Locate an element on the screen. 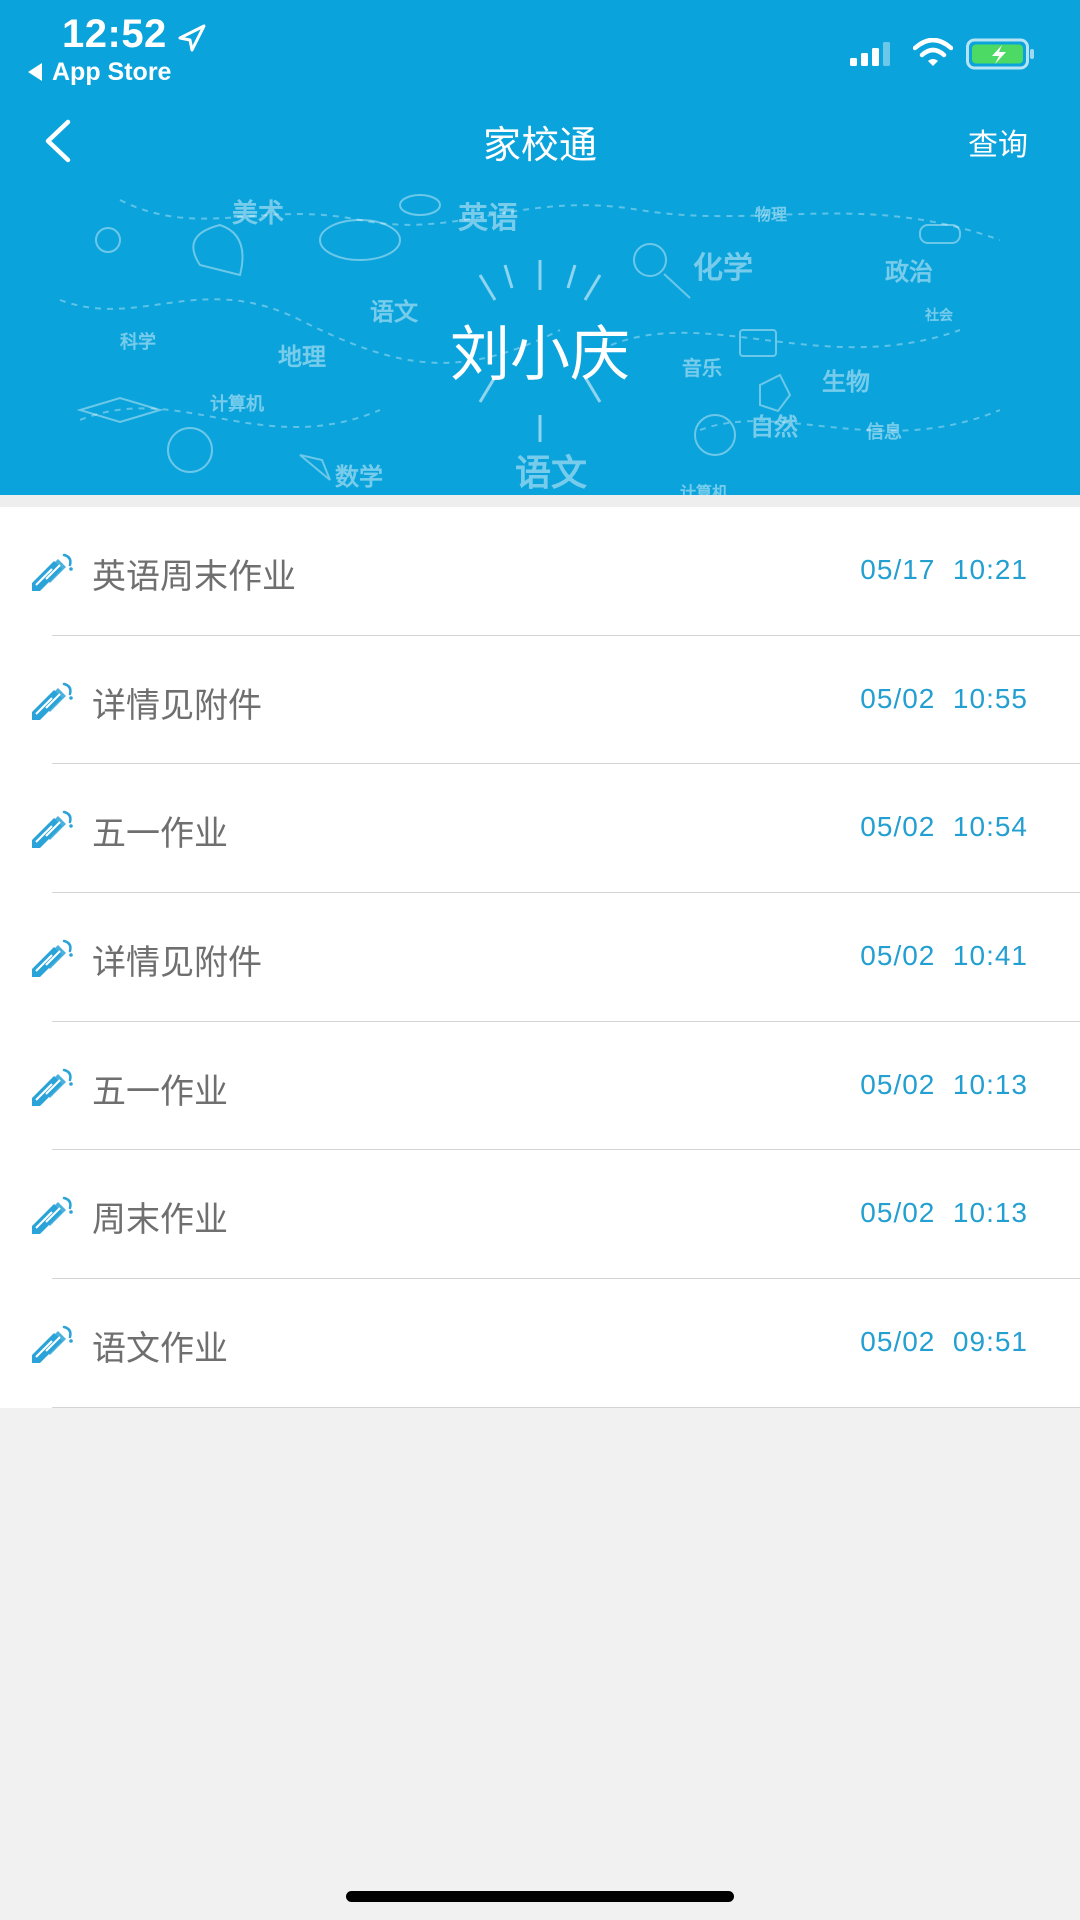  homework-title: 语文作业 is located at coordinates (160, 1349).